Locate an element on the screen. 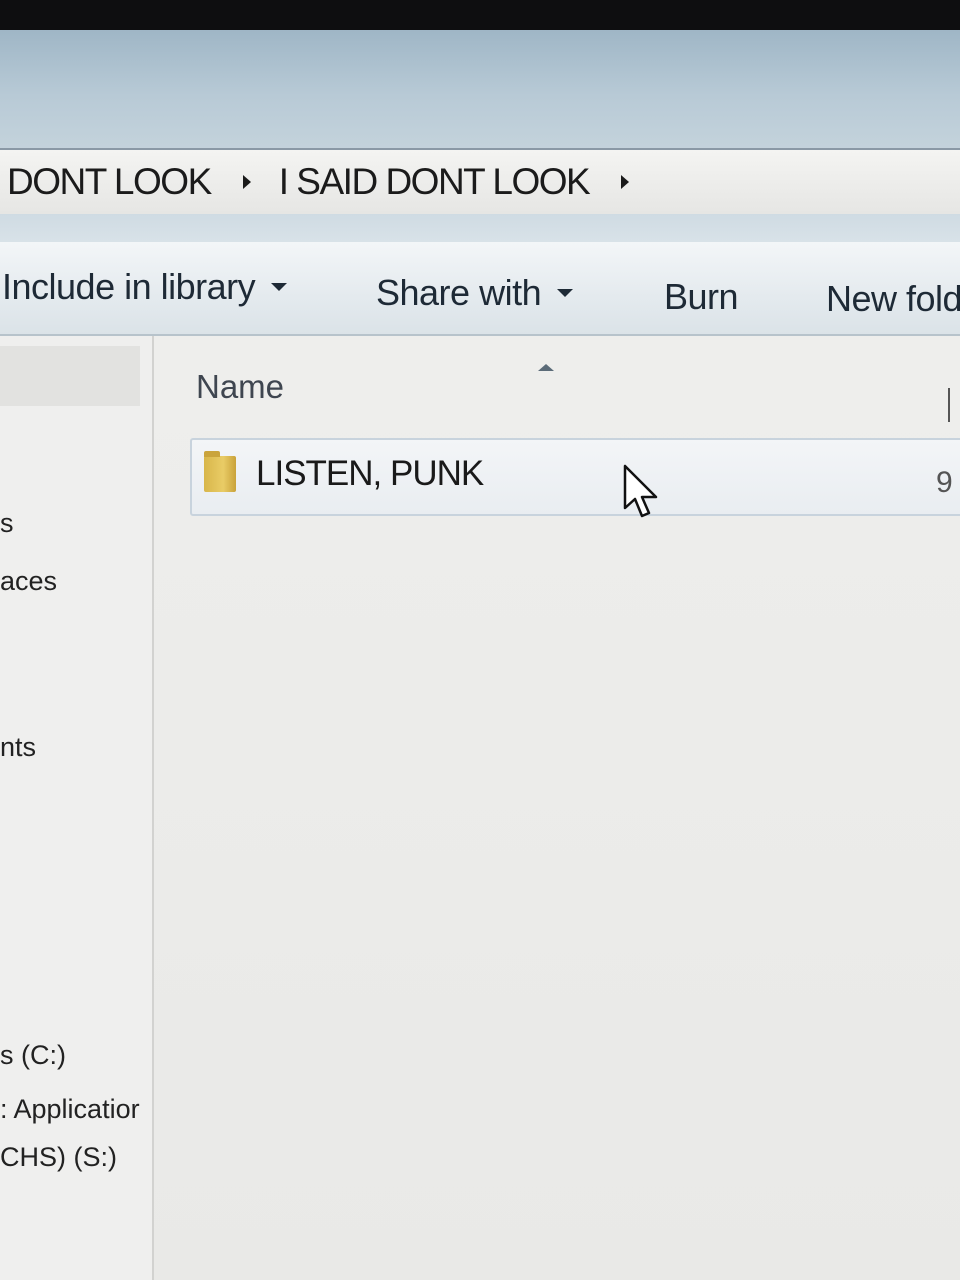  include-in-library-label: Include in library is located at coordinates (129, 286).